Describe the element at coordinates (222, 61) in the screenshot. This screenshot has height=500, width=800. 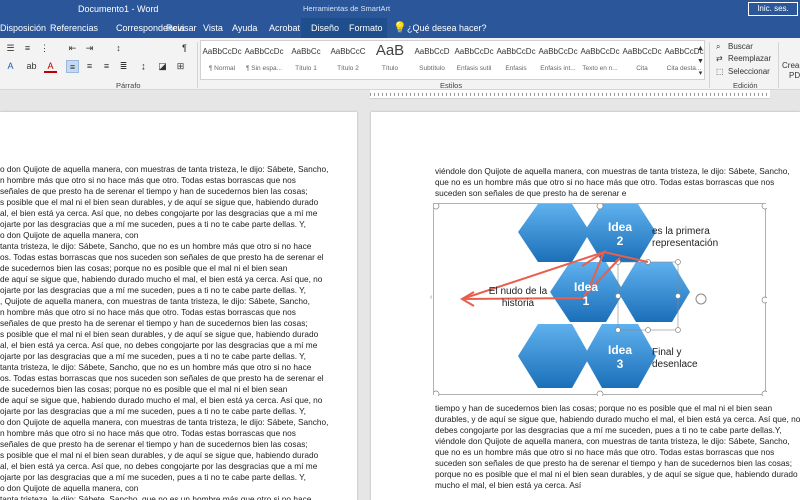
I see `style-item: AaBbCcDc ¶ Normal` at that location.